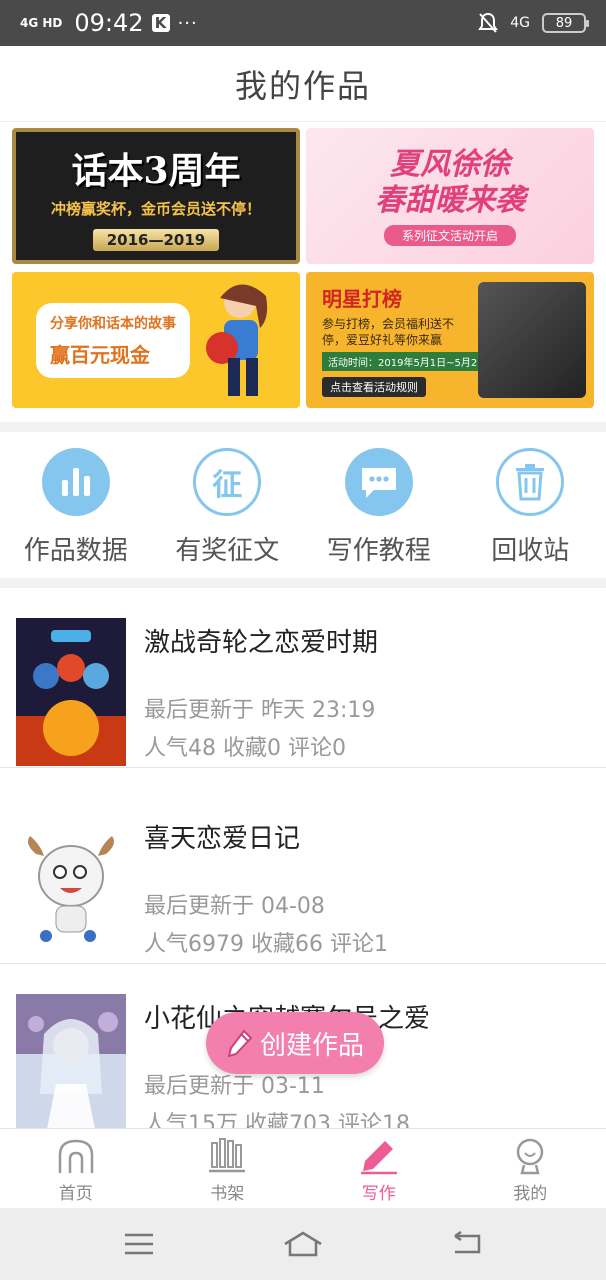 This screenshot has height=1280, width=606. Describe the element at coordinates (227, 1155) in the screenshot. I see `bookshelf-icon` at that location.